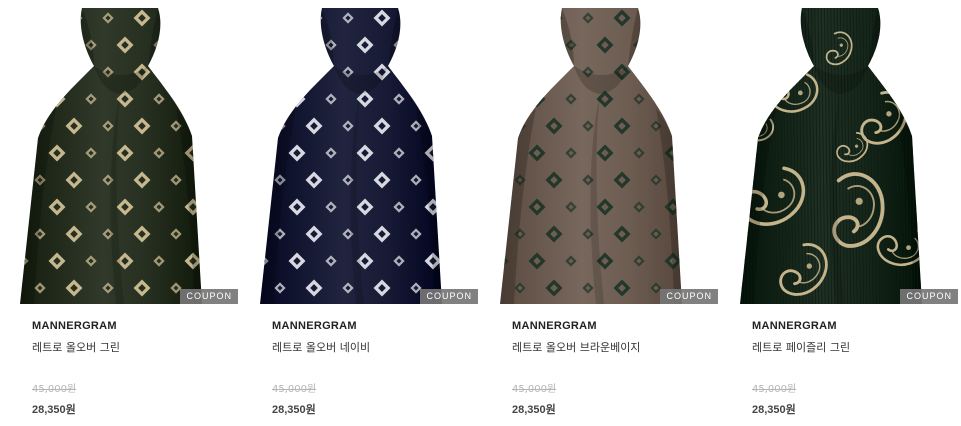  Describe the element at coordinates (321, 347) in the screenshot. I see `product-name: 레트로 올오버 네이비` at that location.